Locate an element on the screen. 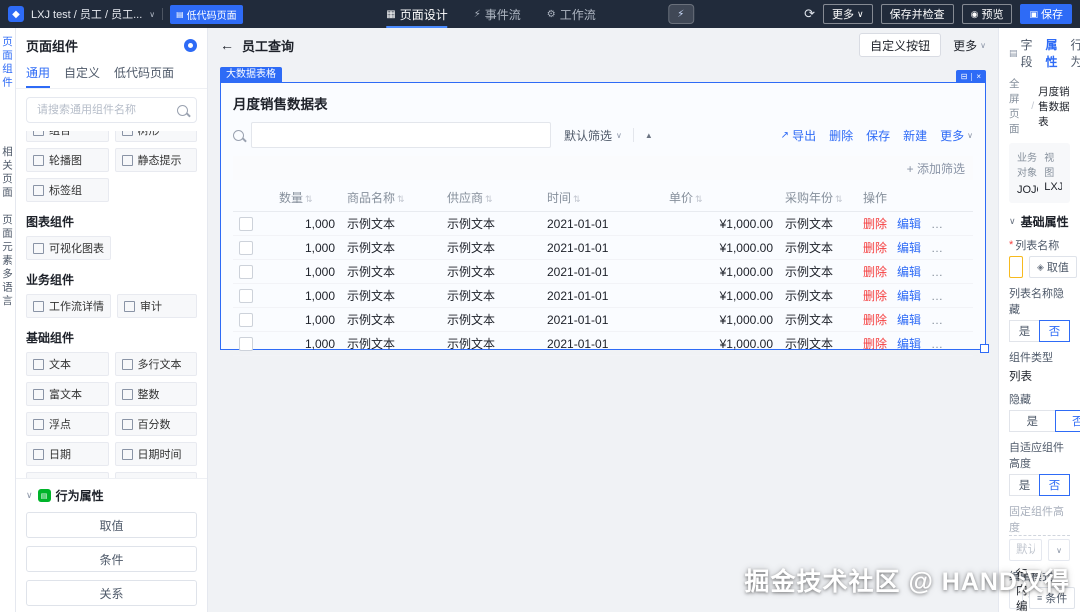  tab-lowcode-page: 低代码页面 is located at coordinates (144, 73).